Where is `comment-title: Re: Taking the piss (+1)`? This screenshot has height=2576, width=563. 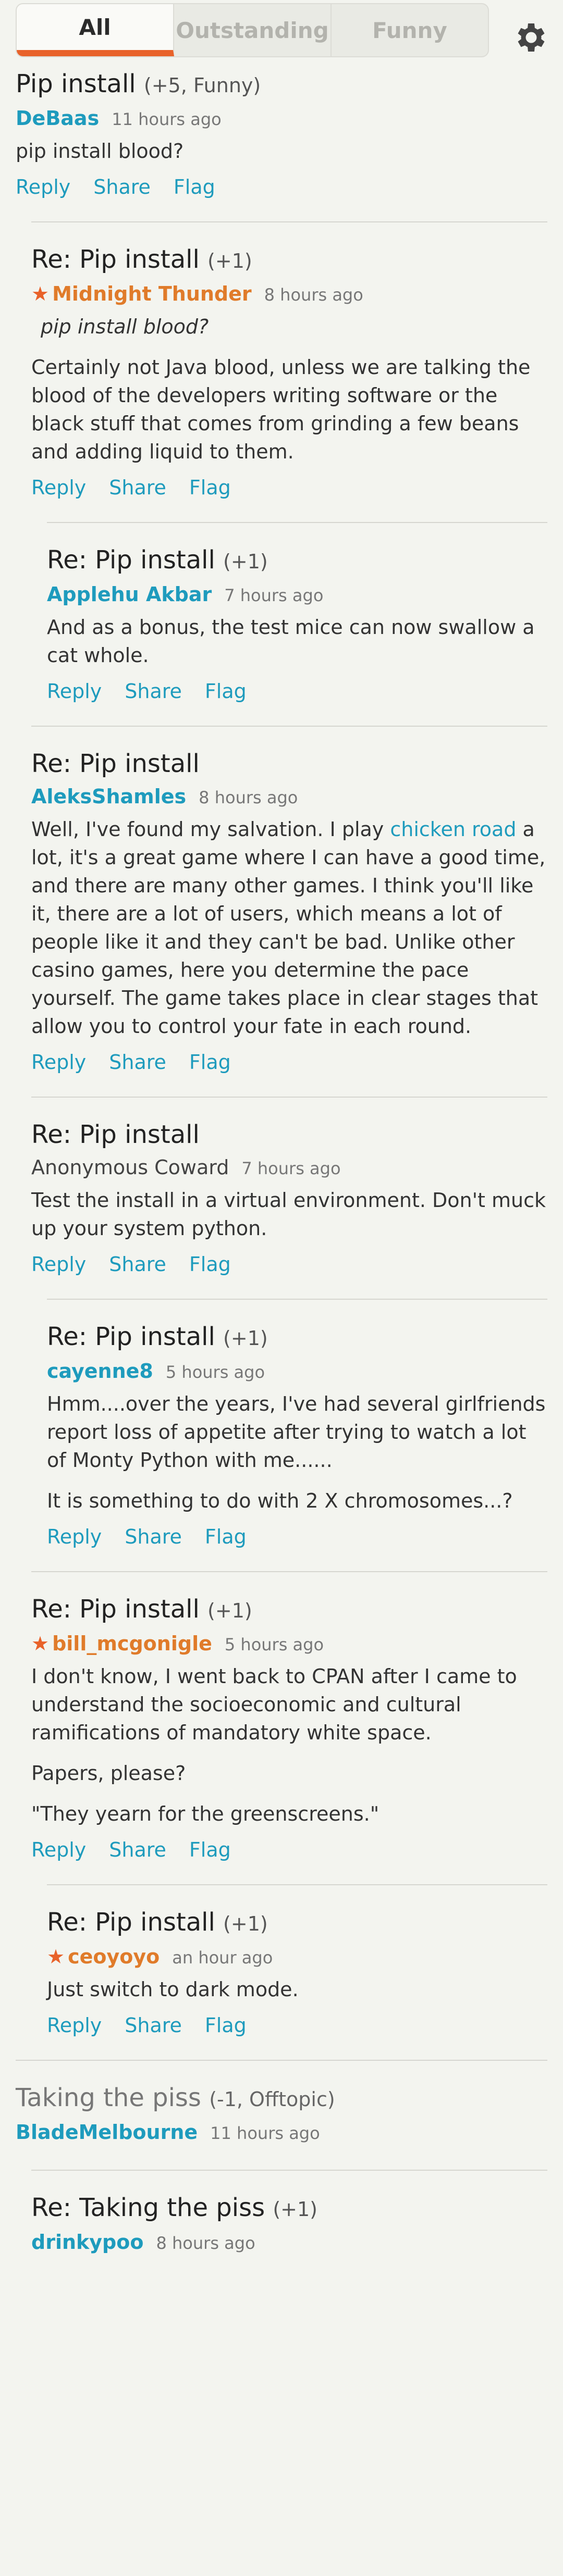 comment-title: Re: Taking the piss (+1) is located at coordinates (289, 2208).